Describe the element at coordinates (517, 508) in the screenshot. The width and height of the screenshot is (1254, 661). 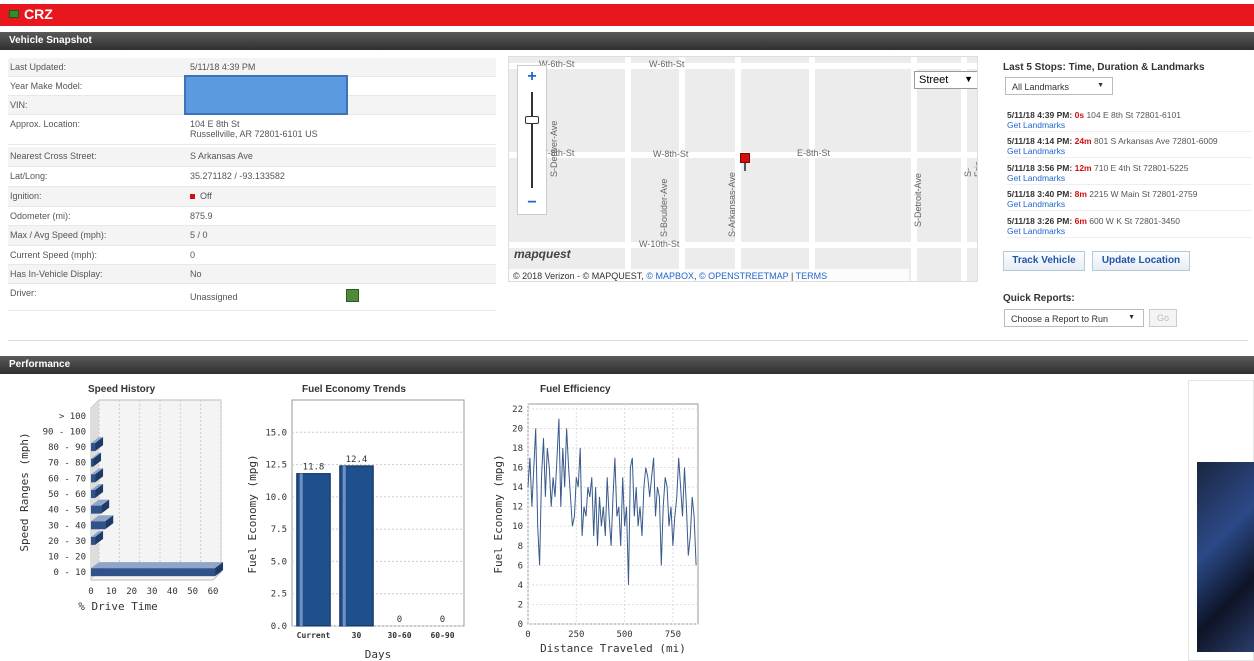
I see `y-tick-label: 12` at that location.